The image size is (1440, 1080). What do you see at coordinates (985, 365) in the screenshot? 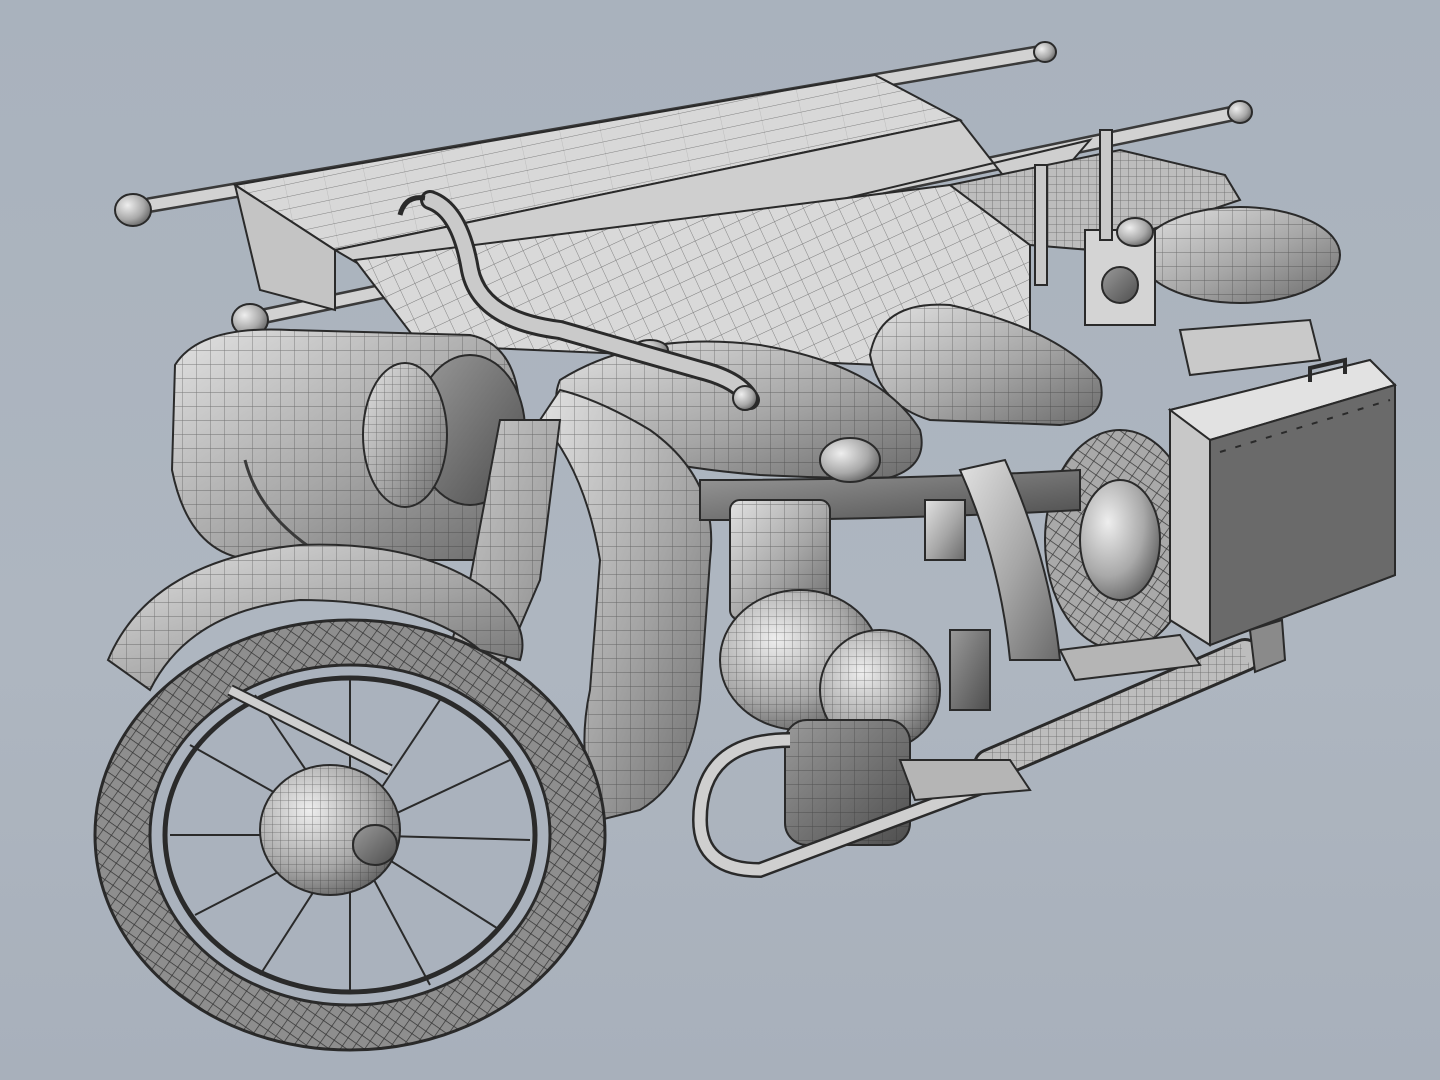
I see `rider-seat` at bounding box center [985, 365].